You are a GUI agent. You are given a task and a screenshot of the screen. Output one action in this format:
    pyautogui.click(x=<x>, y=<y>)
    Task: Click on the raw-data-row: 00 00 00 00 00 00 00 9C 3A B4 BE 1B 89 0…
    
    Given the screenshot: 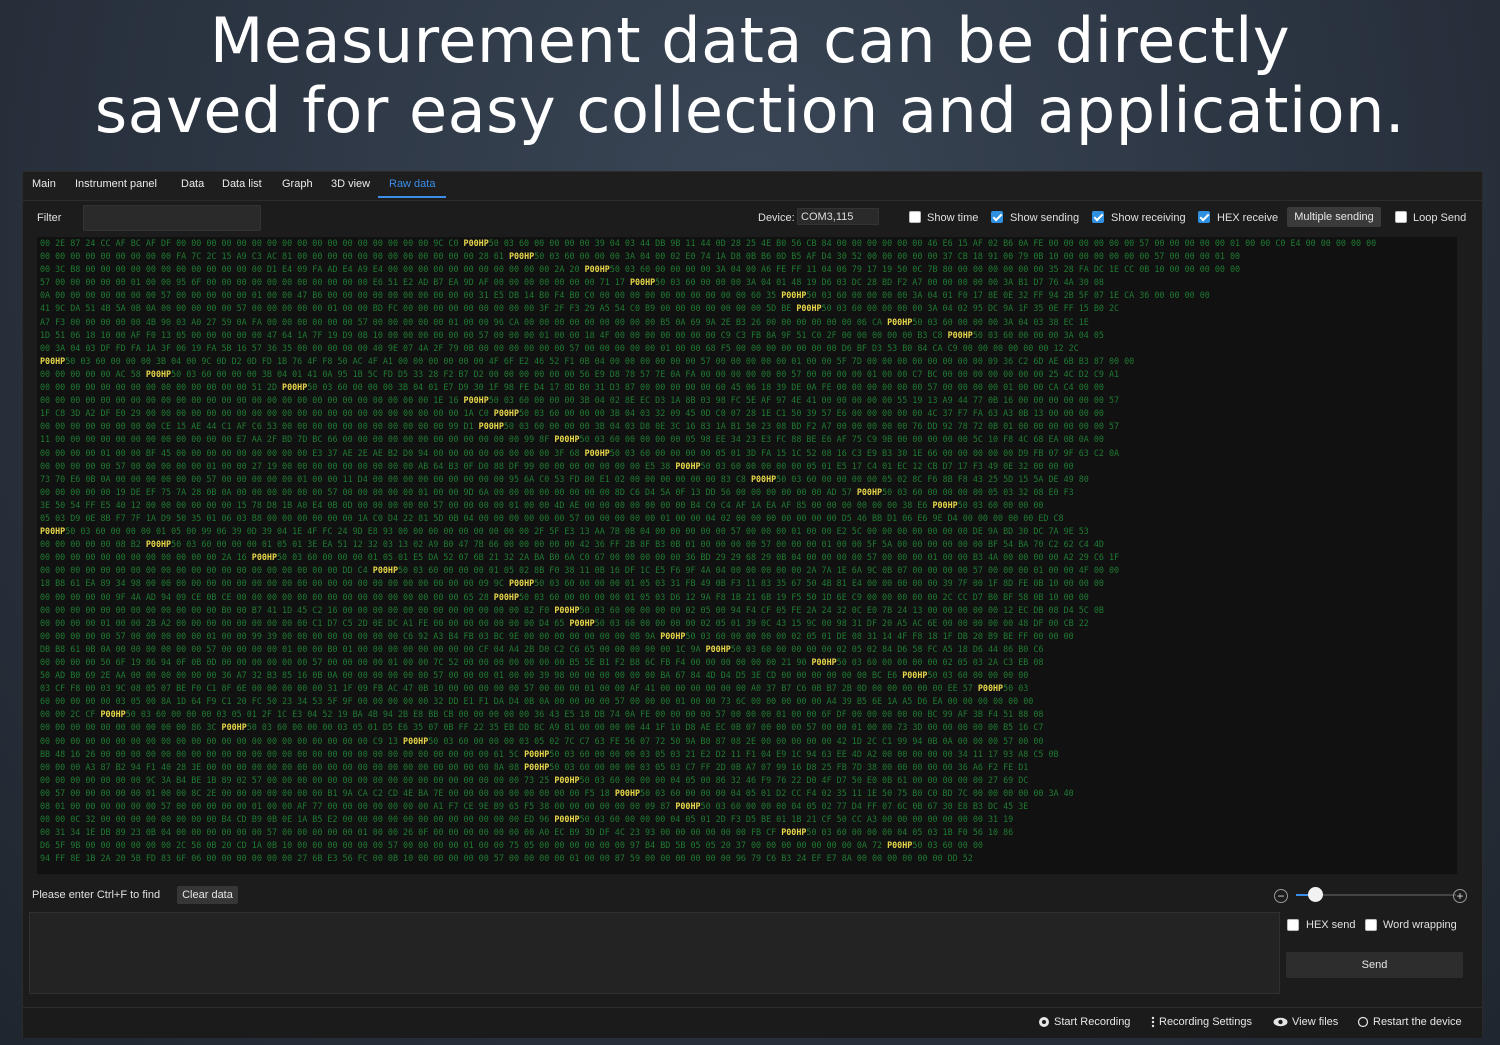 What is the action you would take?
    pyautogui.click(x=534, y=779)
    